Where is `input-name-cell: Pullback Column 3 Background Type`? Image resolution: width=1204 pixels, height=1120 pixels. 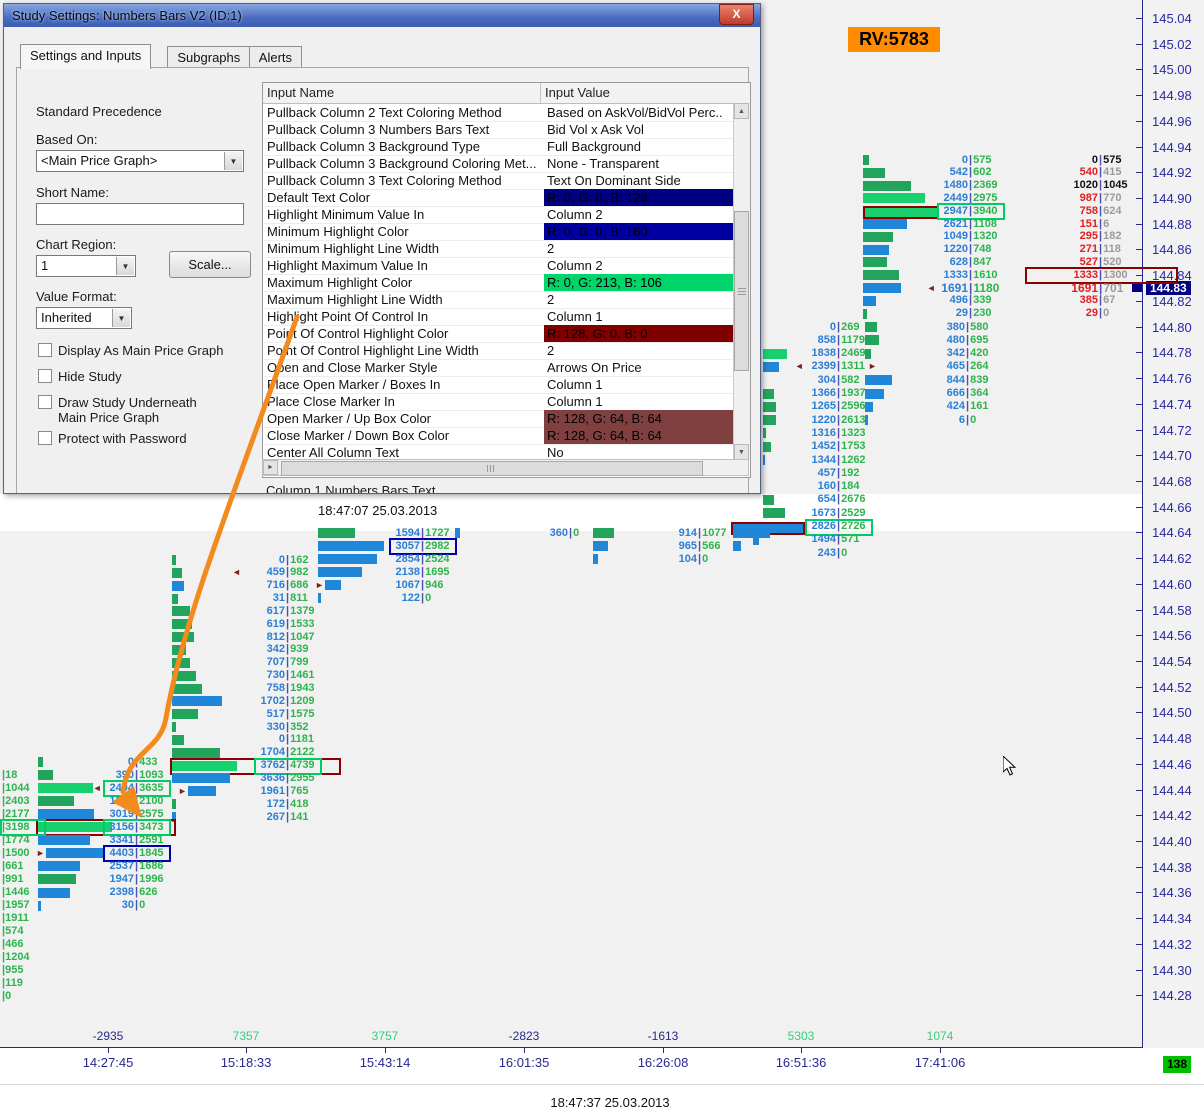
input-name-cell: Pullback Column 3 Background Type is located at coordinates (373, 146).